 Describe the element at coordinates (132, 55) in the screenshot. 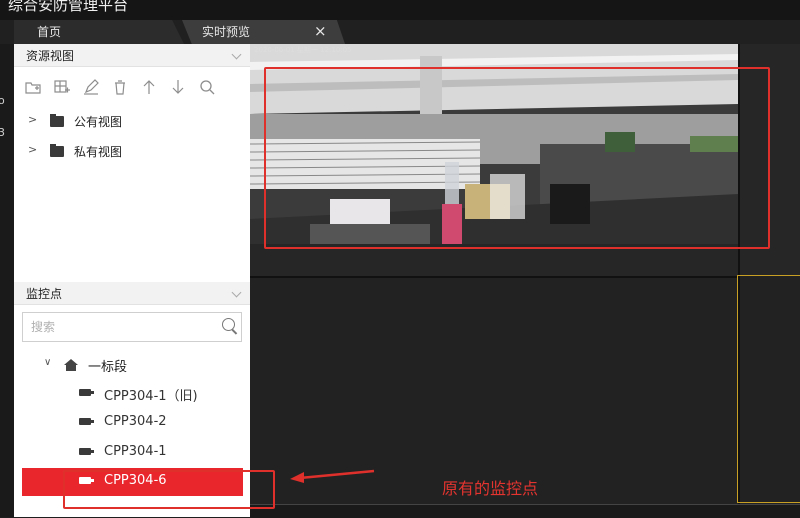

I see `resource-view-header: 资源视图` at that location.